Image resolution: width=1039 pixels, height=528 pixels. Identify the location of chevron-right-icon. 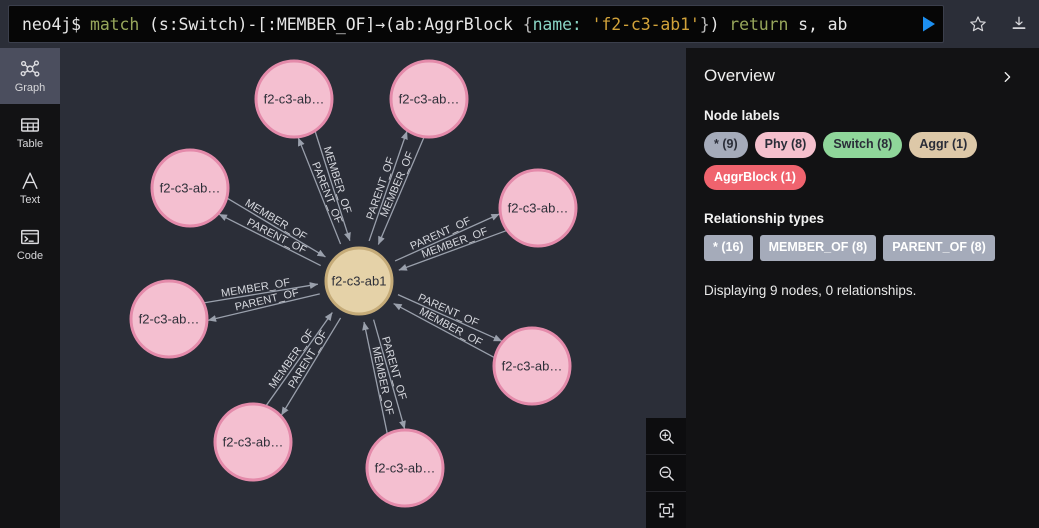
(1007, 77).